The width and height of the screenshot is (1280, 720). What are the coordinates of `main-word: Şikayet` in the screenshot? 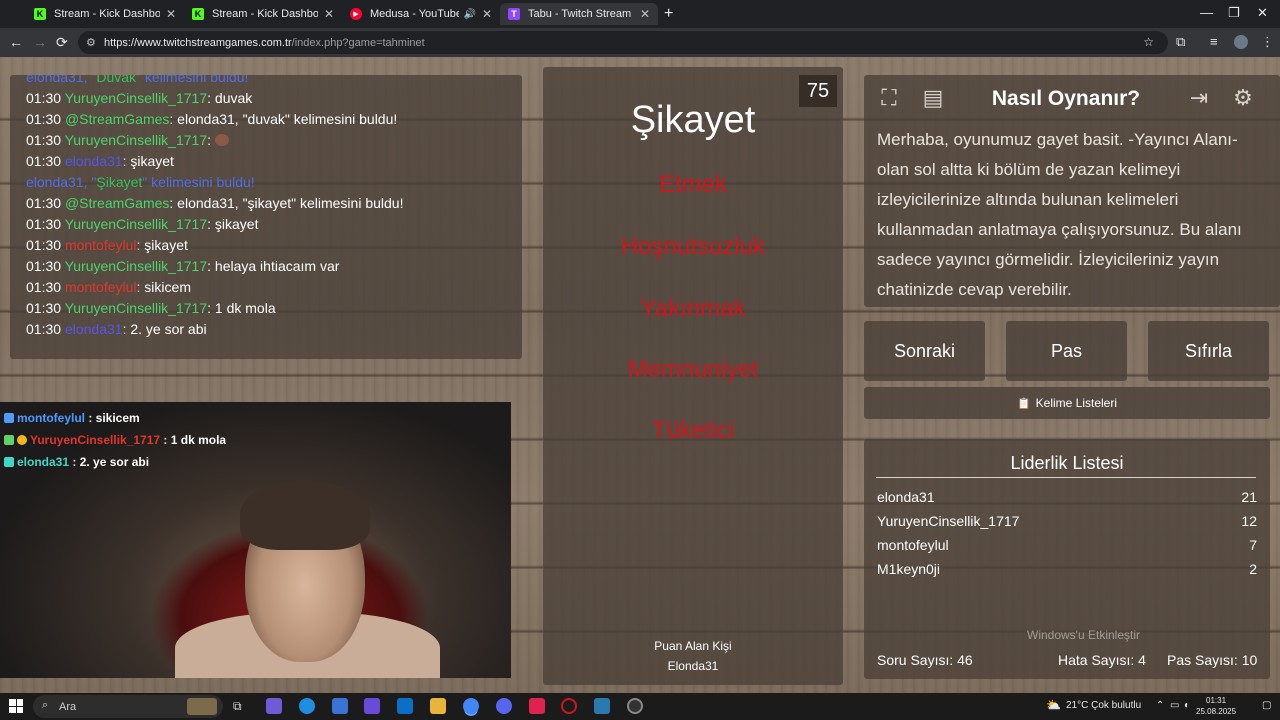 It's located at (693, 120).